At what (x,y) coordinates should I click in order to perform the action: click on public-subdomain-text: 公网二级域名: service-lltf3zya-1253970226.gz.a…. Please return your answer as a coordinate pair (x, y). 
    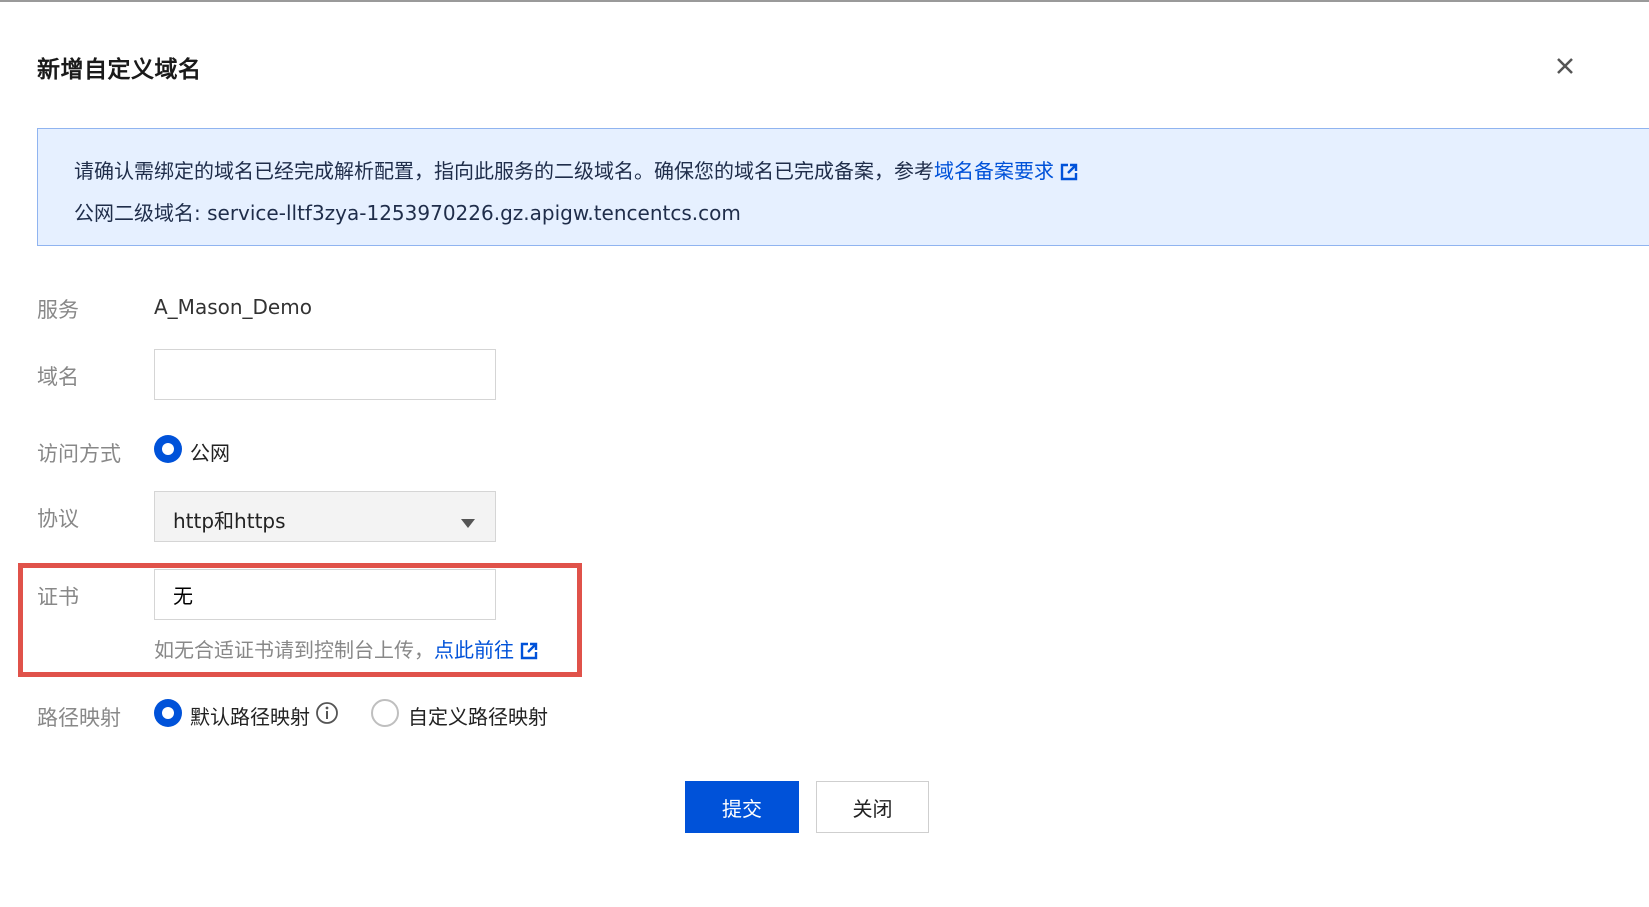
    Looking at the image, I should click on (407, 213).